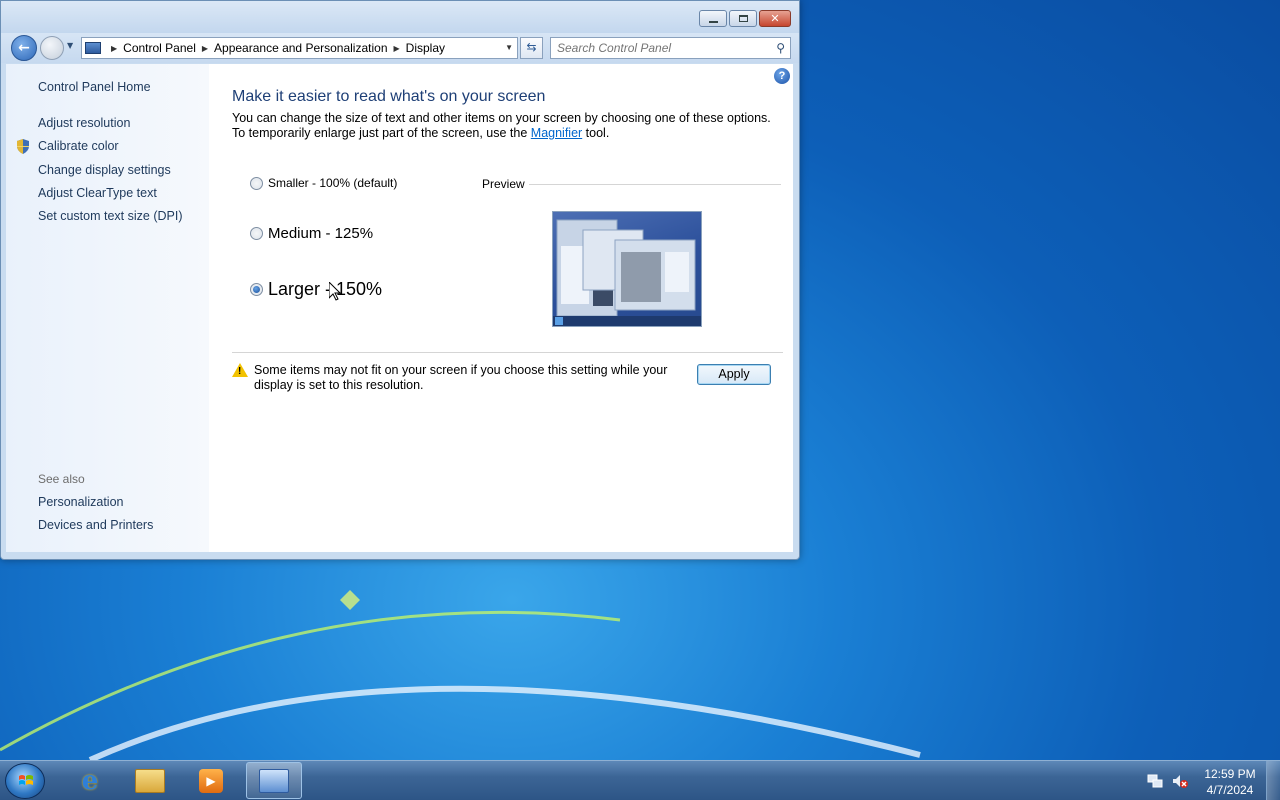 Image resolution: width=1280 pixels, height=800 pixels. What do you see at coordinates (656, 48) in the screenshot?
I see `search-input` at bounding box center [656, 48].